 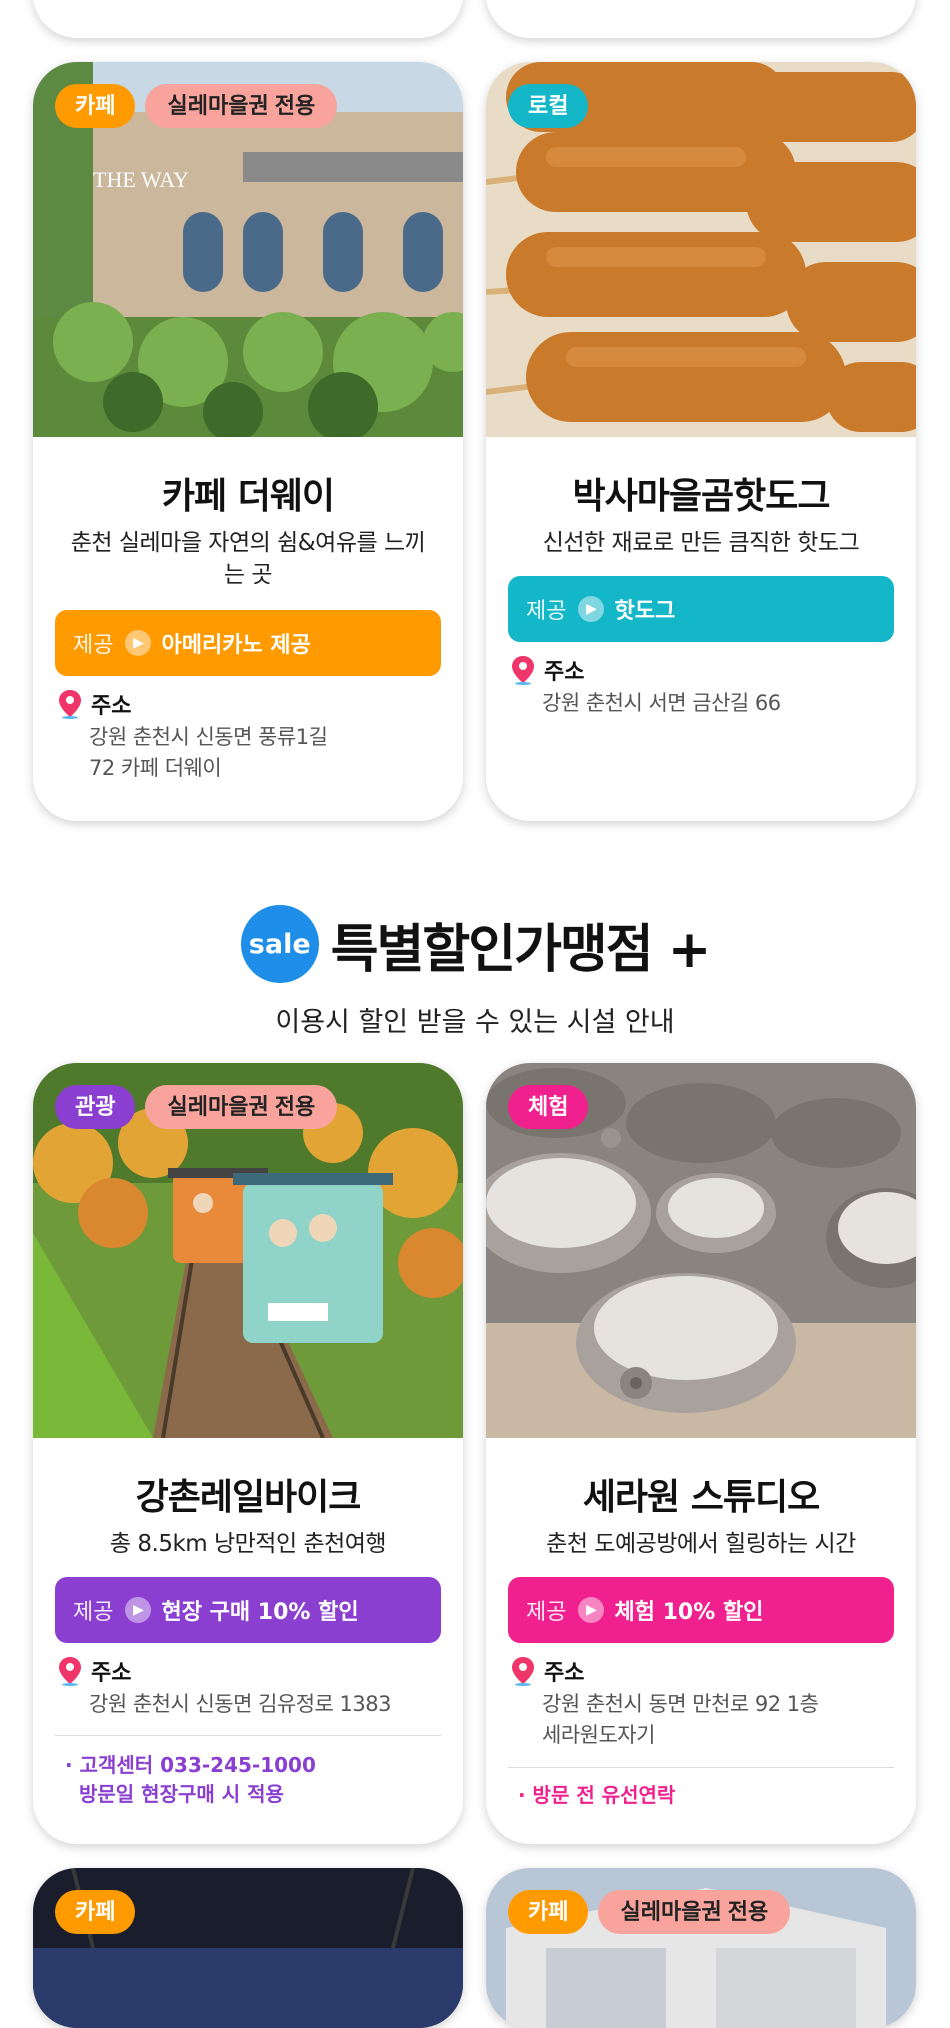 I want to click on offer-value: 아메리카노 제공, so click(x=236, y=645).